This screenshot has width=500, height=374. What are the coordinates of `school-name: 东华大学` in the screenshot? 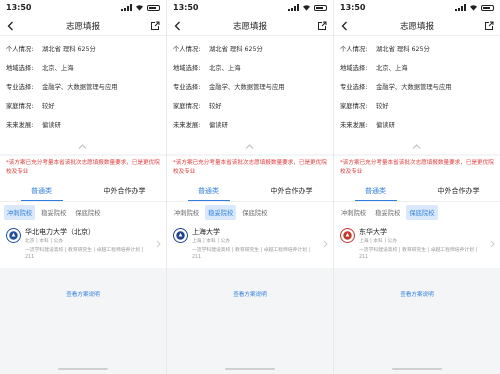 It's located at (373, 232).